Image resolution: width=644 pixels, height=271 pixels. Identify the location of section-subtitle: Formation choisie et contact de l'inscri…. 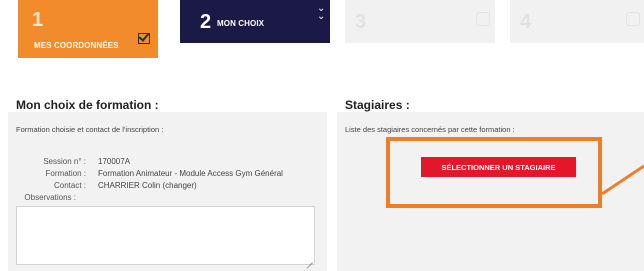
(90, 129).